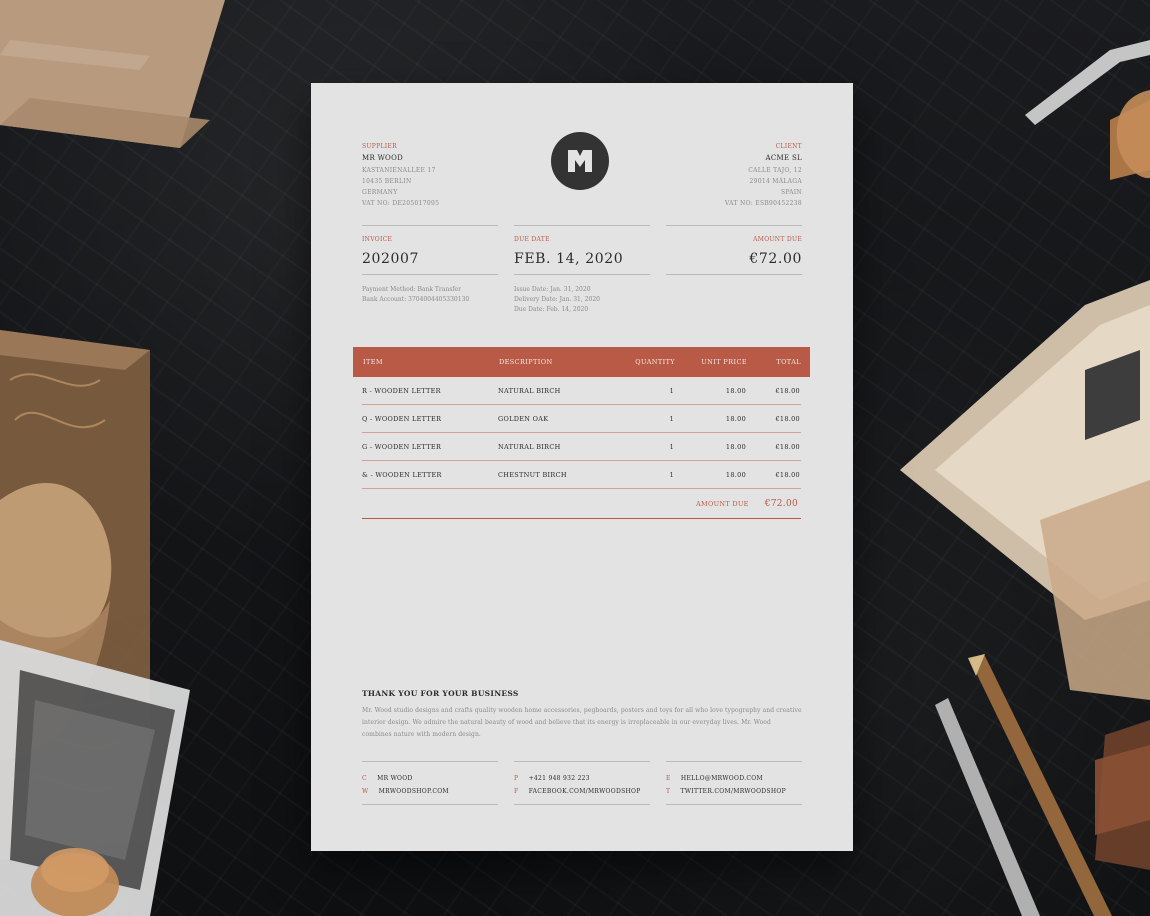  What do you see at coordinates (430, 250) in the screenshot?
I see `invoice-number-box: INVOICE 202007` at bounding box center [430, 250].